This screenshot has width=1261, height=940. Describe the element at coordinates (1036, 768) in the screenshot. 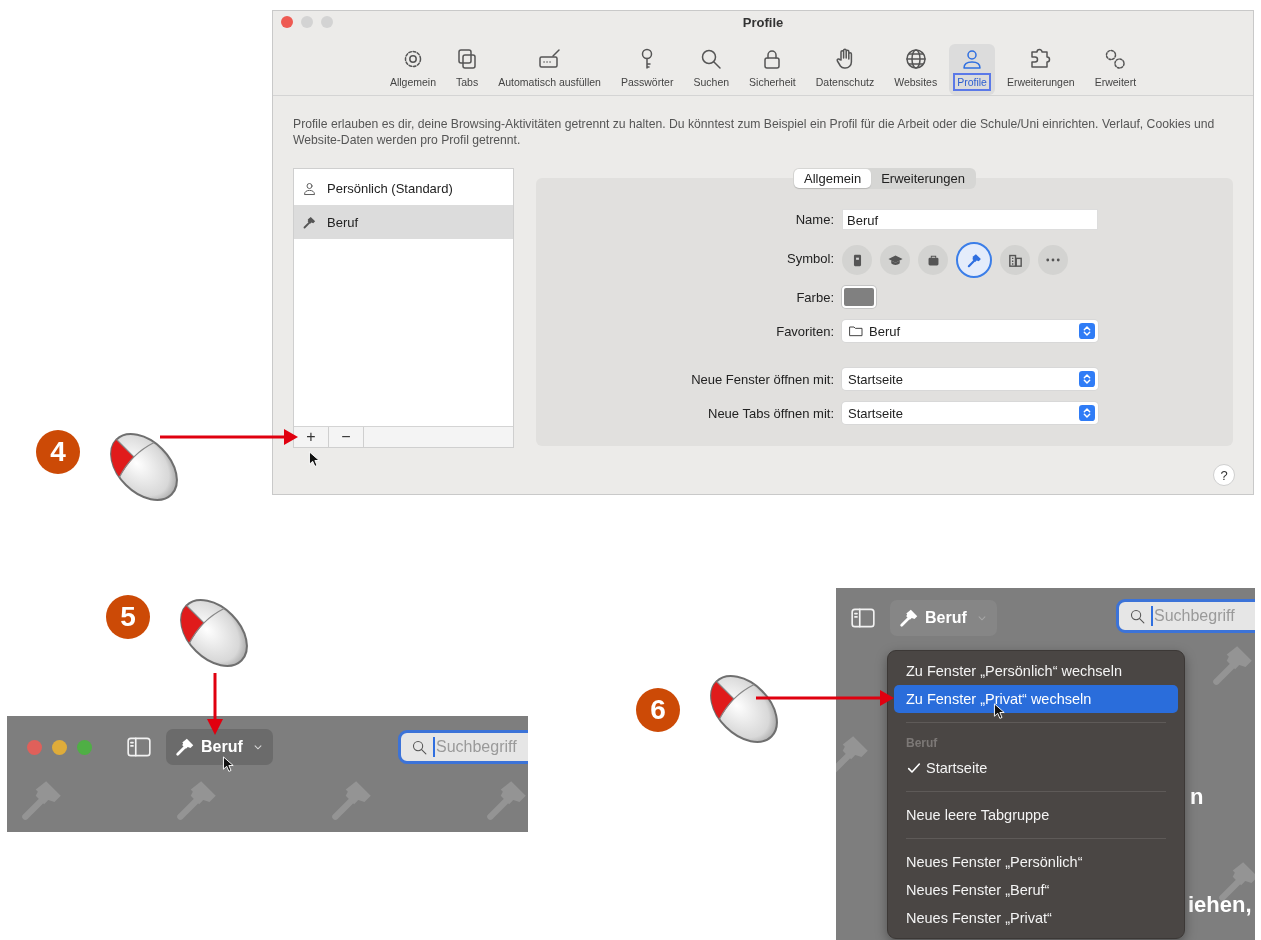

I see `menu-item: Startseite` at that location.